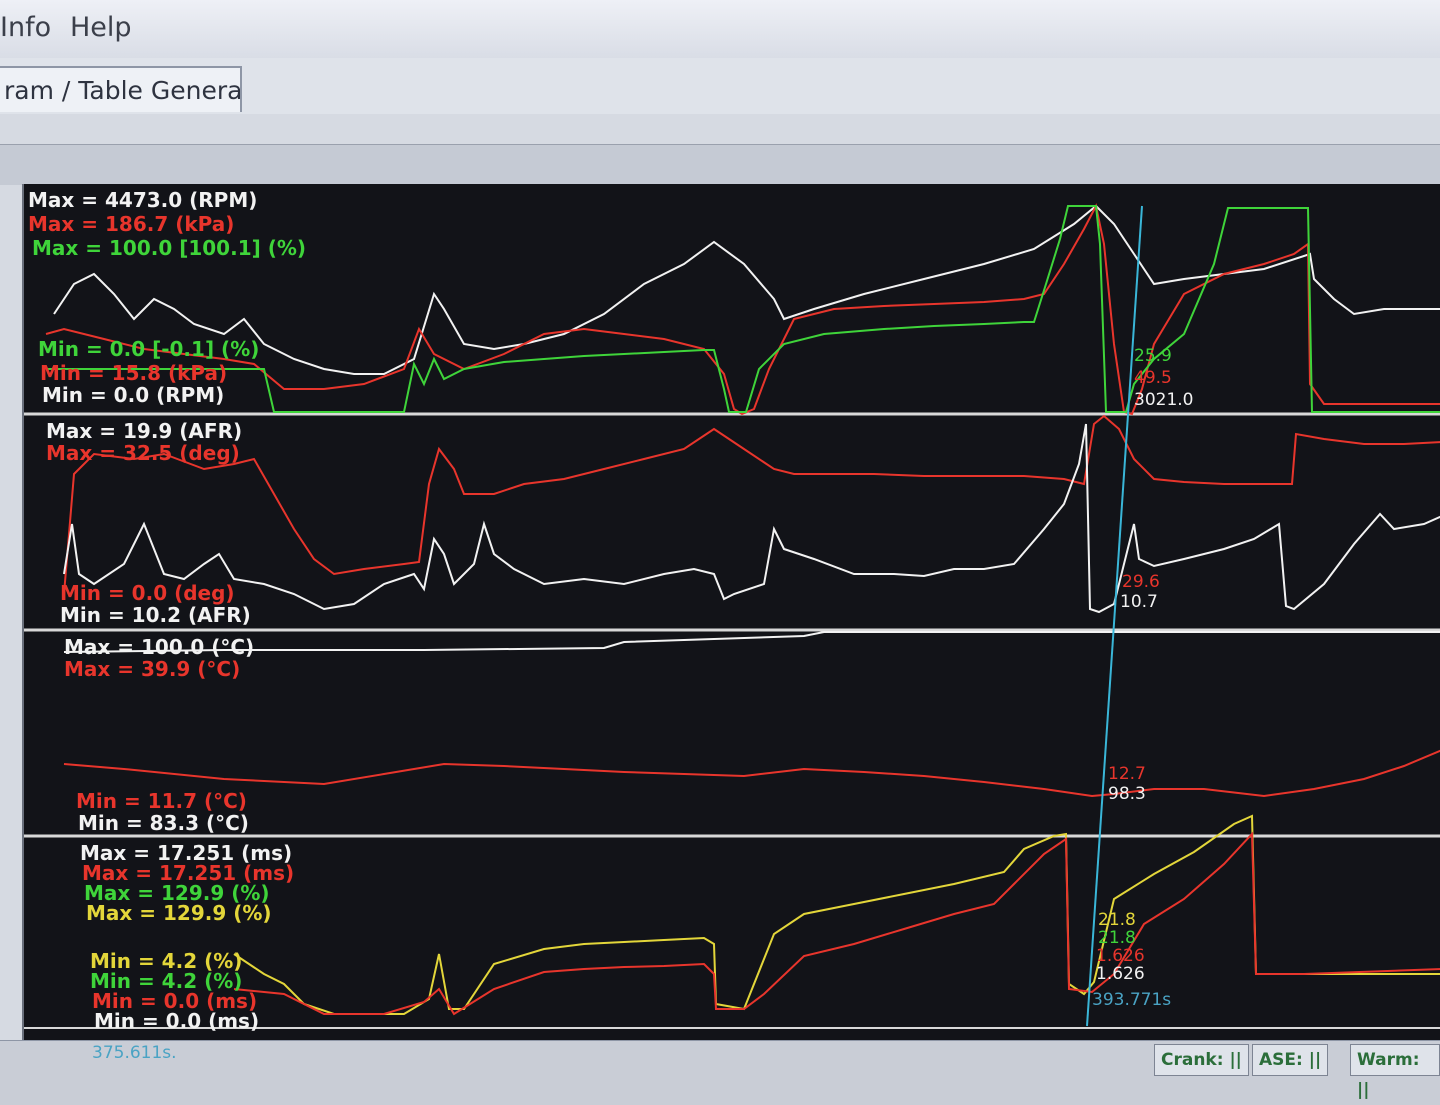 This screenshot has height=1105, width=1440. What do you see at coordinates (751, 773) in the screenshot?
I see `trace-iat` at bounding box center [751, 773].